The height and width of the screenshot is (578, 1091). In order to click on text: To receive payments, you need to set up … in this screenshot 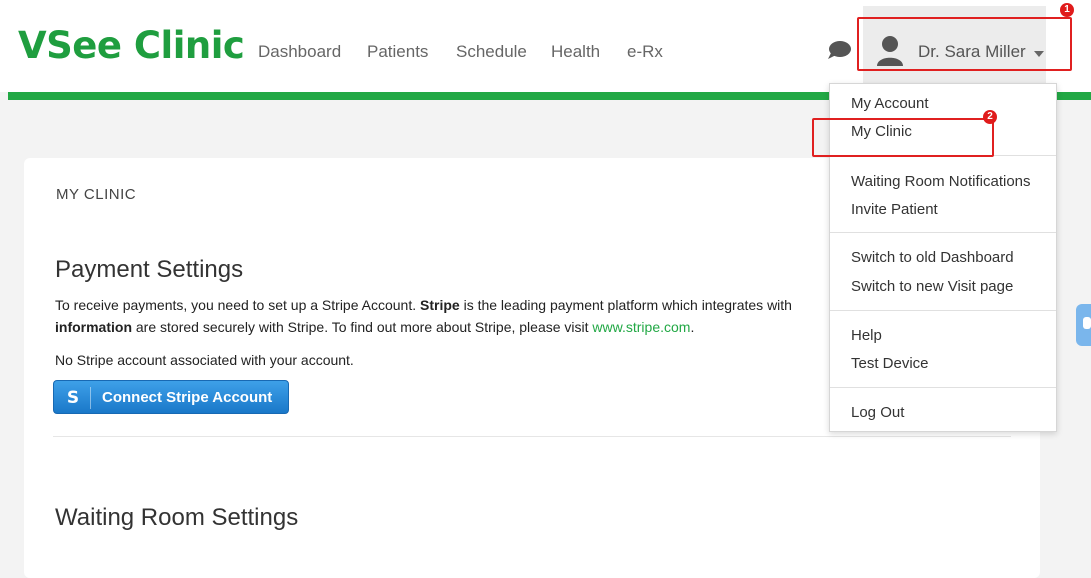, I will do `click(237, 305)`.